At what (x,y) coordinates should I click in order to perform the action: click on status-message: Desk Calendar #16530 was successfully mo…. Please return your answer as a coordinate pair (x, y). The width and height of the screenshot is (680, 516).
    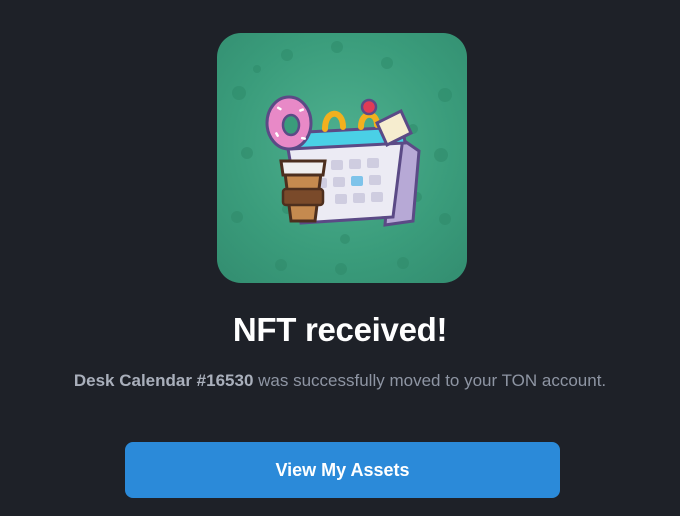
    Looking at the image, I should click on (340, 381).